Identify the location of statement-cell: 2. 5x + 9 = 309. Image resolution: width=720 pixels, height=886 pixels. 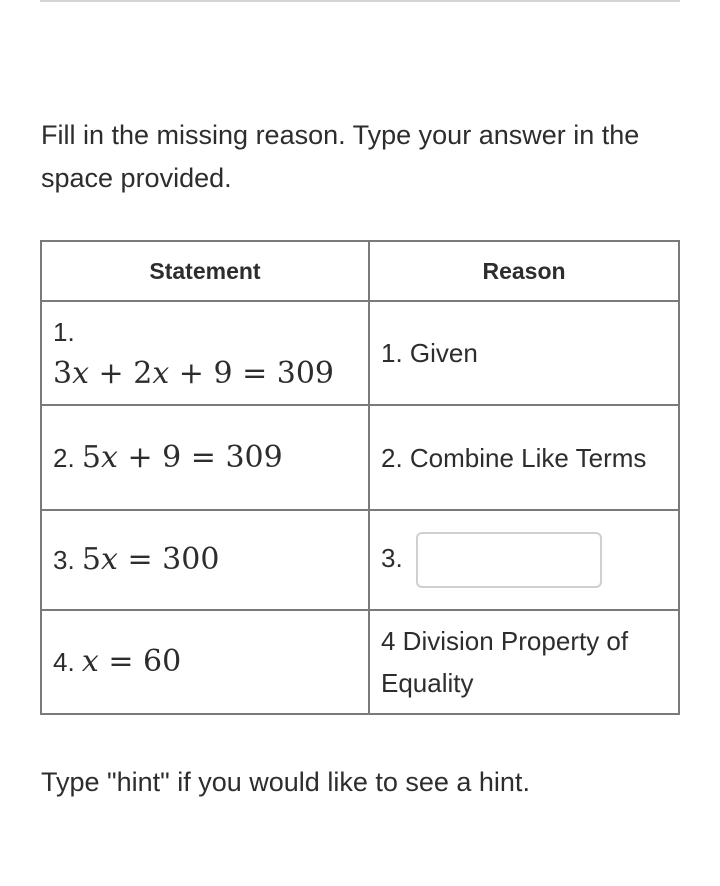
(205, 457).